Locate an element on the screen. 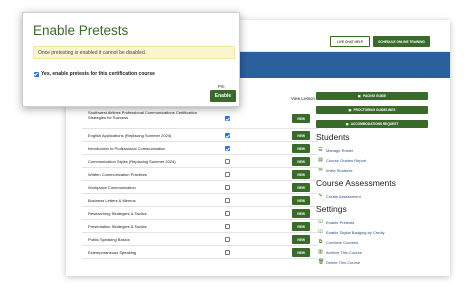 This screenshot has width=470, height=291. lesson-title: Presentation Strategies & Tactics is located at coordinates (117, 227).